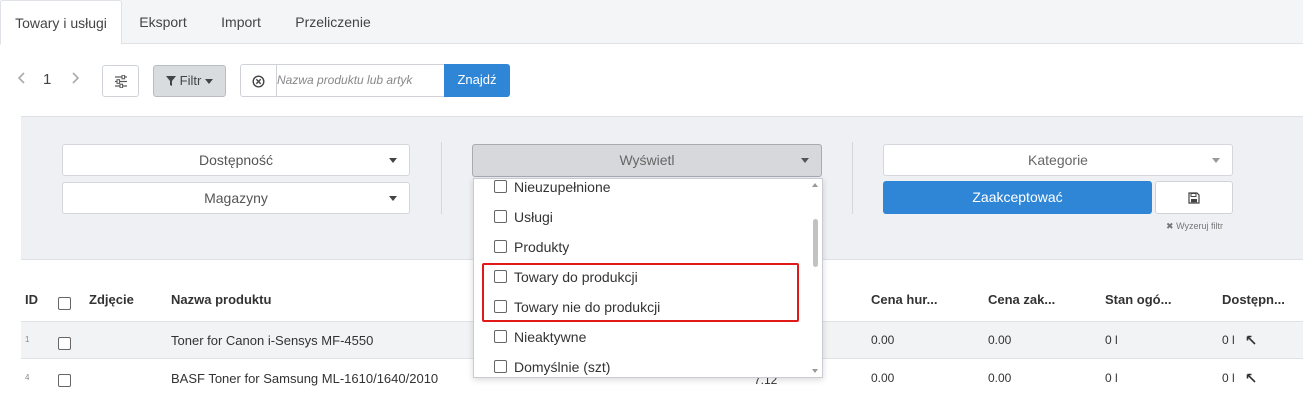 Image resolution: width=1303 pixels, height=397 pixels. What do you see at coordinates (171, 81) in the screenshot?
I see `funnel-icon` at bounding box center [171, 81].